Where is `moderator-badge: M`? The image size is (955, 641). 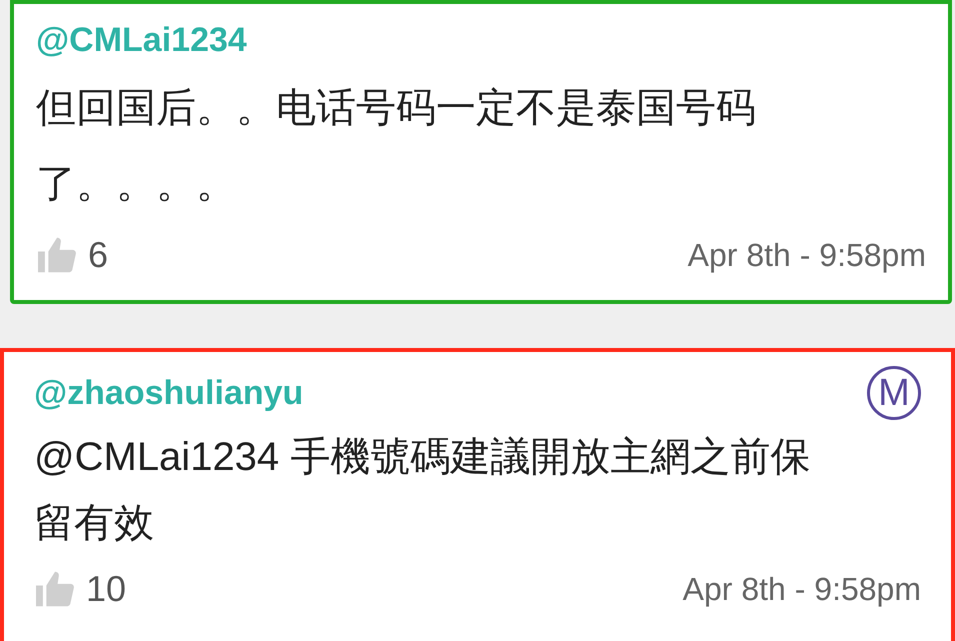 moderator-badge: M is located at coordinates (894, 393).